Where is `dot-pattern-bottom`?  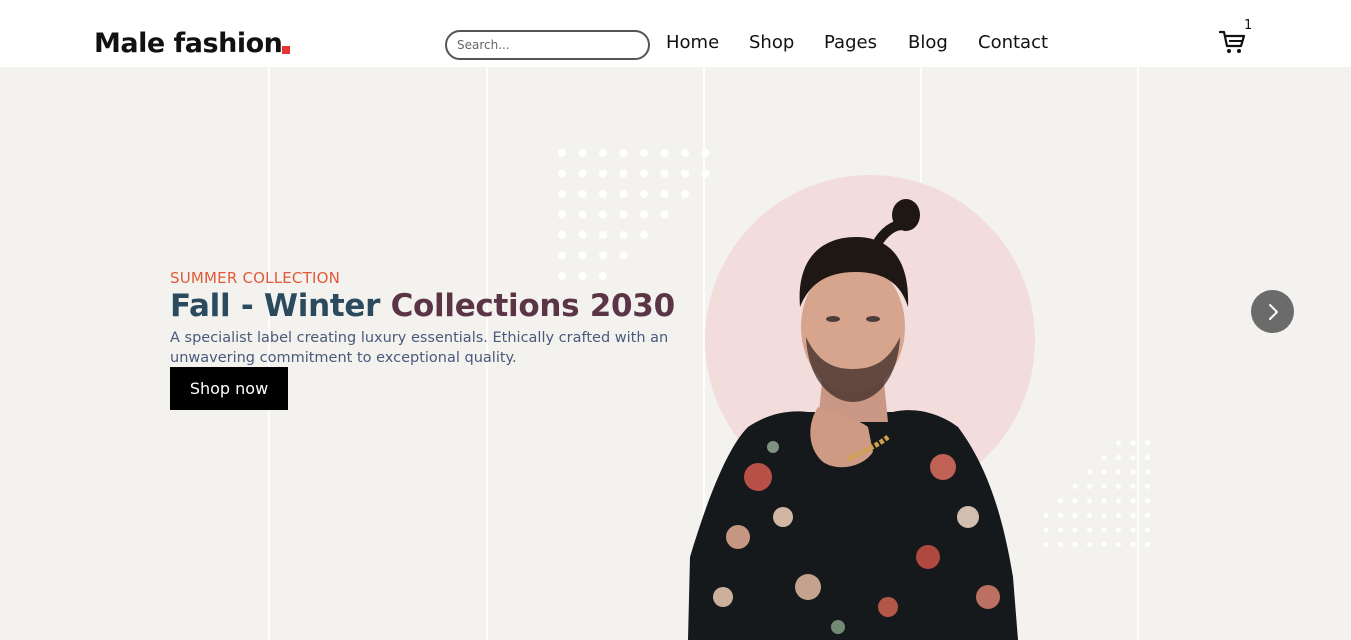
dot-pattern-bottom is located at coordinates (1096, 493).